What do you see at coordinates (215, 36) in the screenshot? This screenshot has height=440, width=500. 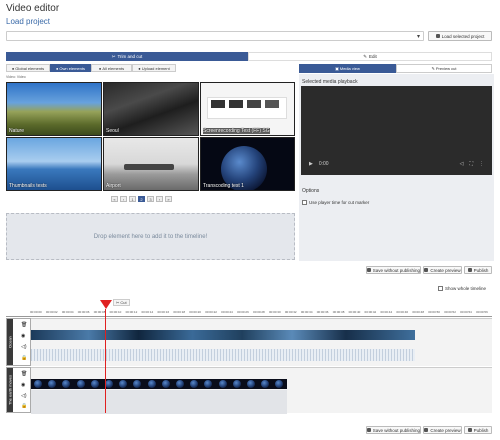 I see `project-select: ▾` at bounding box center [215, 36].